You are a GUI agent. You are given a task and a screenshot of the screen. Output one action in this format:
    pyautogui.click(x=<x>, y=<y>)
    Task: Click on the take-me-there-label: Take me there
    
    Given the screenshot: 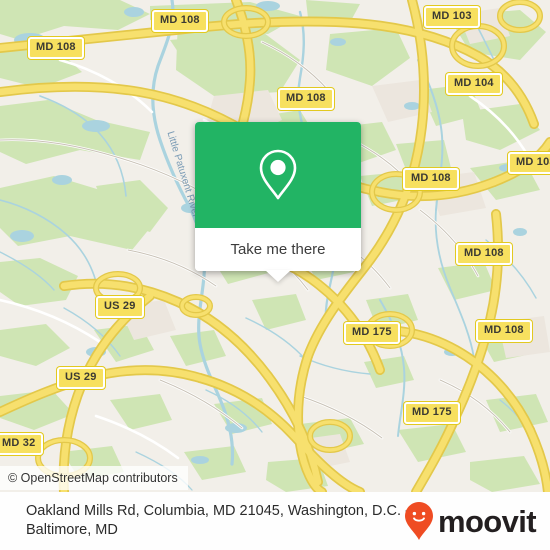 What is the action you would take?
    pyautogui.click(x=278, y=249)
    